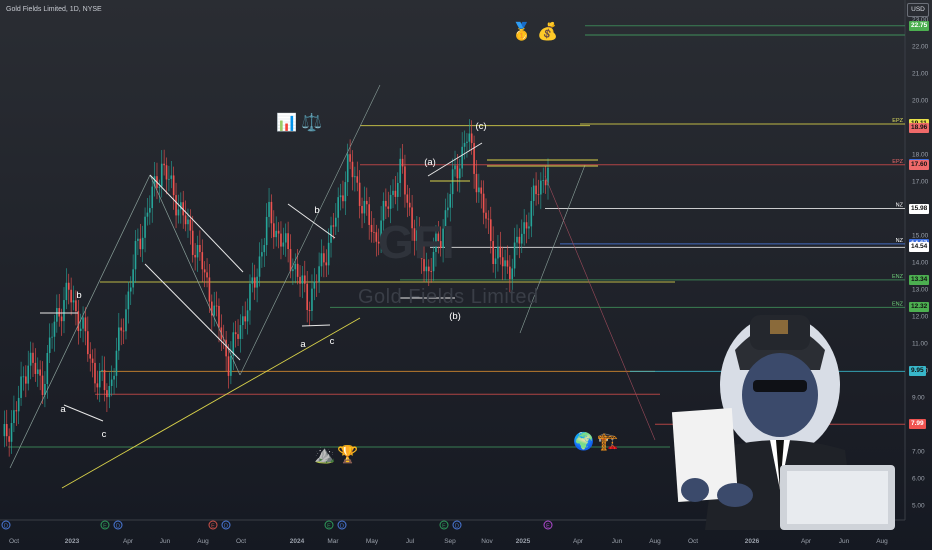  I want to click on event-marker-letter: D, so click(226, 527).